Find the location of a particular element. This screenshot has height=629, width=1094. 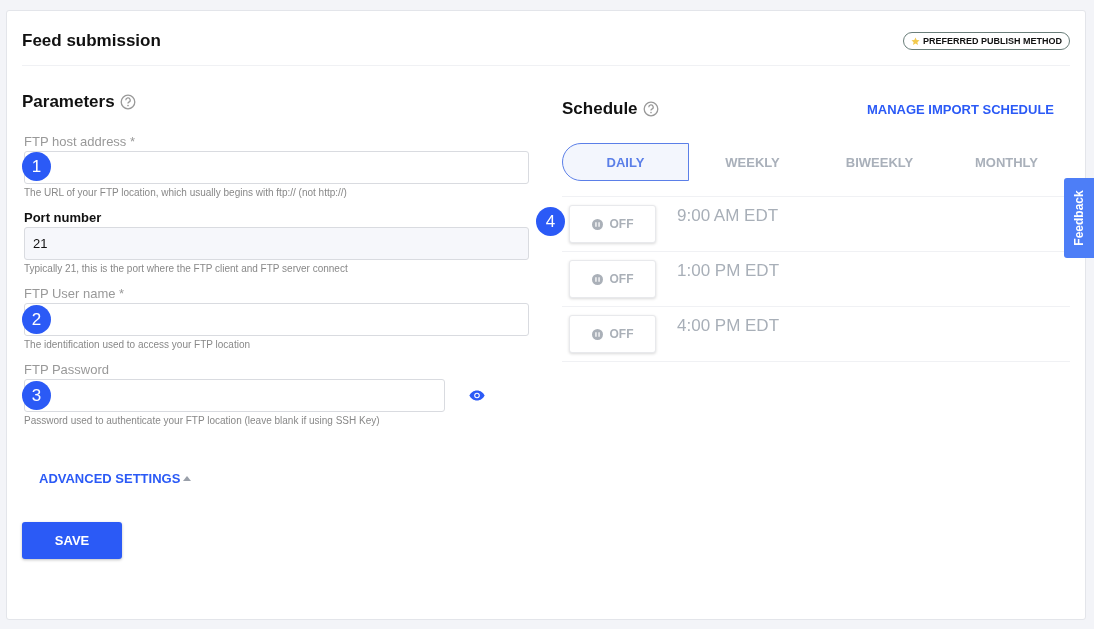

manage-schedule-link: MANAGE IMPORT SCHEDULE is located at coordinates (960, 109).